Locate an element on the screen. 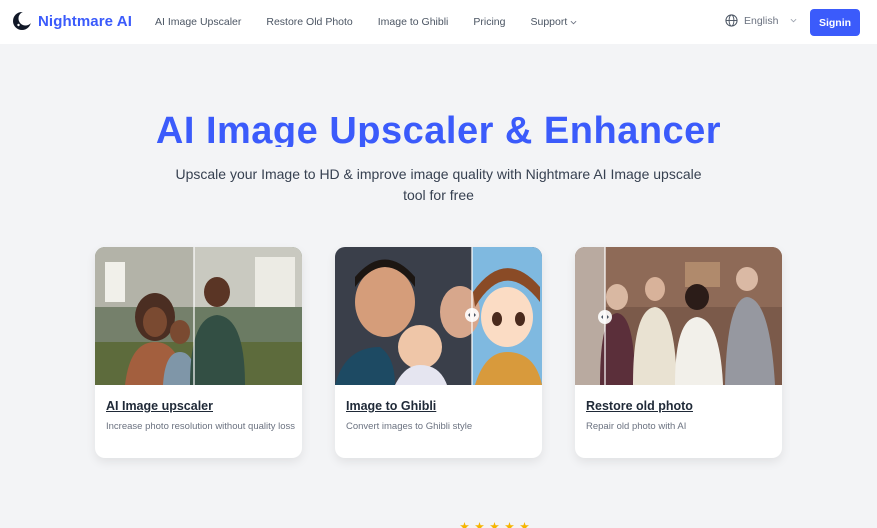 The image size is (877, 528). upscaler-preview-image is located at coordinates (198, 316).